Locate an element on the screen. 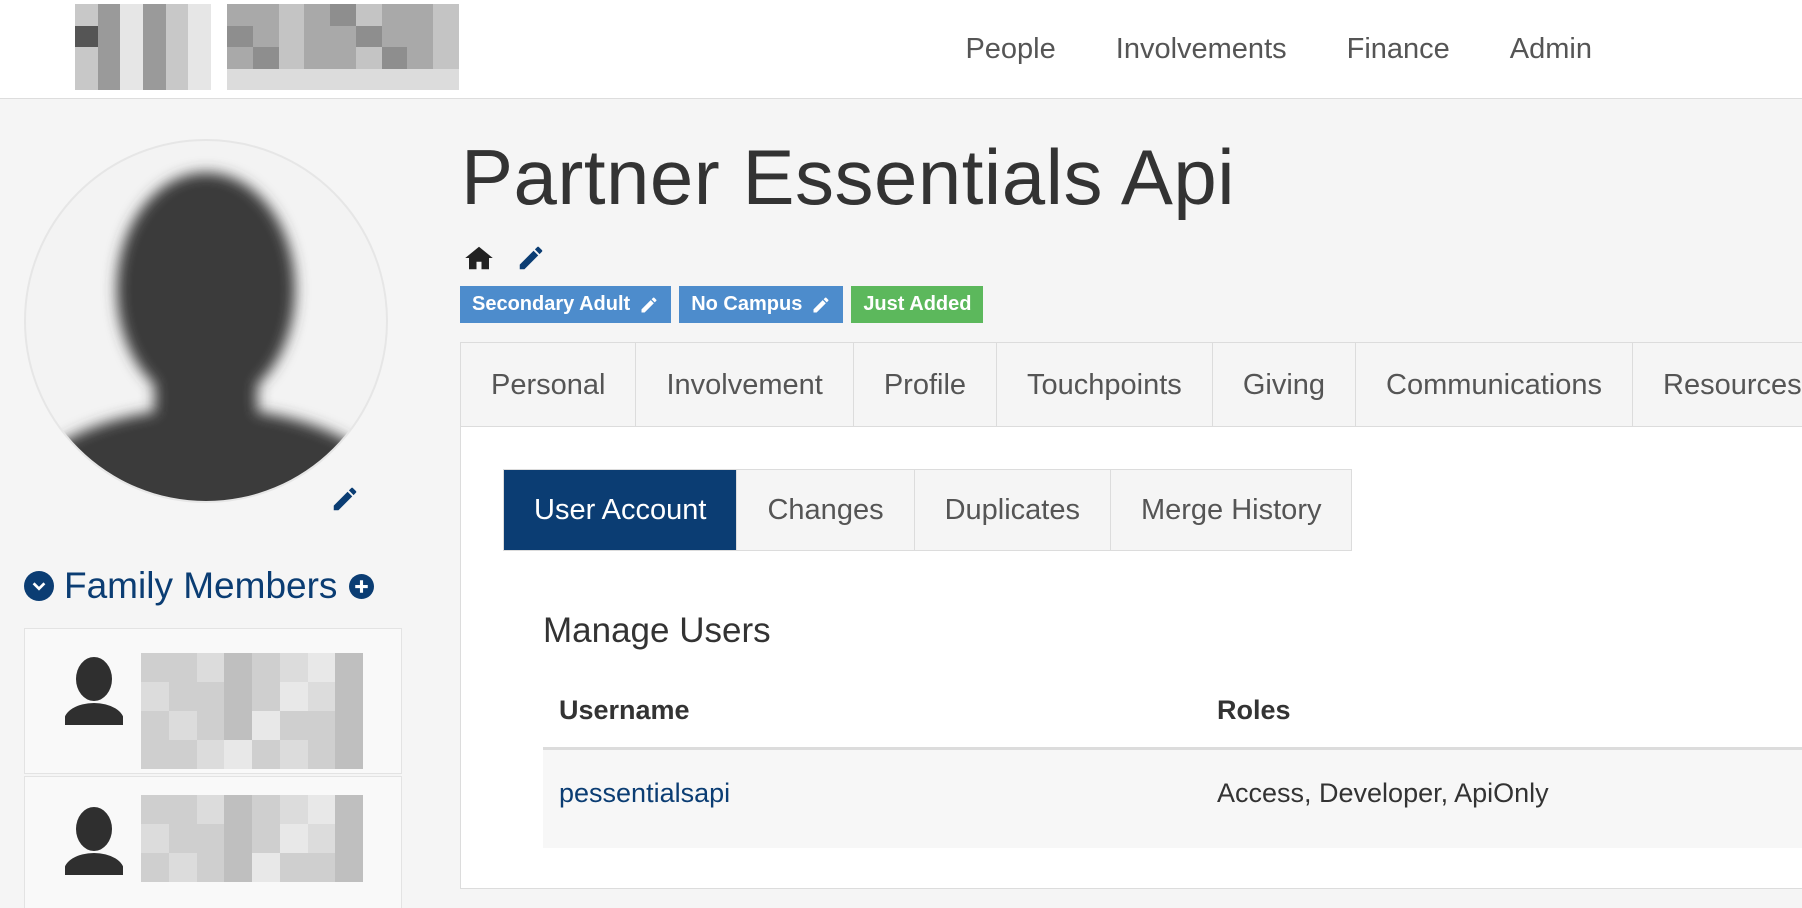 The image size is (1802, 908). logo-mark is located at coordinates (143, 47).